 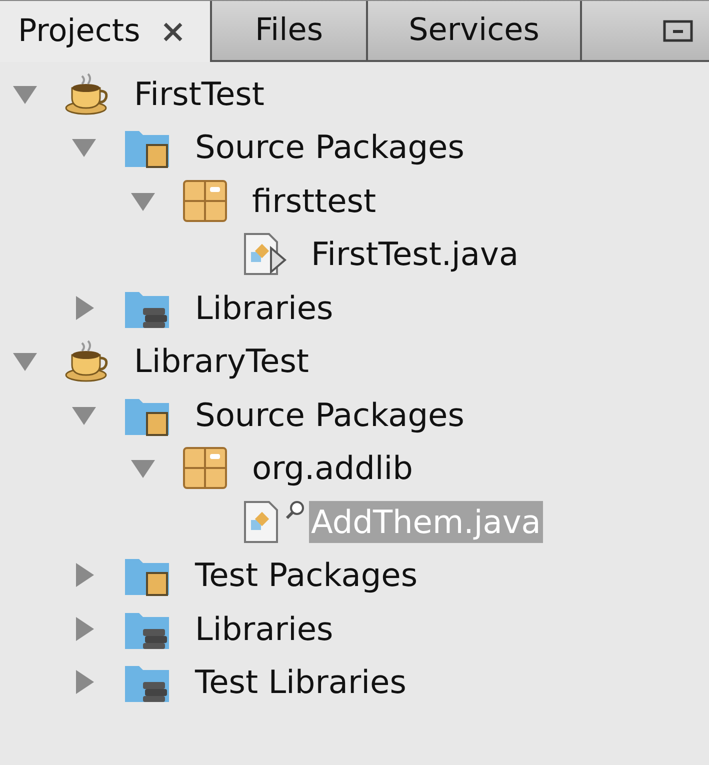 What do you see at coordinates (221, 361) in the screenshot?
I see `tree-item: LibraryTest` at bounding box center [221, 361].